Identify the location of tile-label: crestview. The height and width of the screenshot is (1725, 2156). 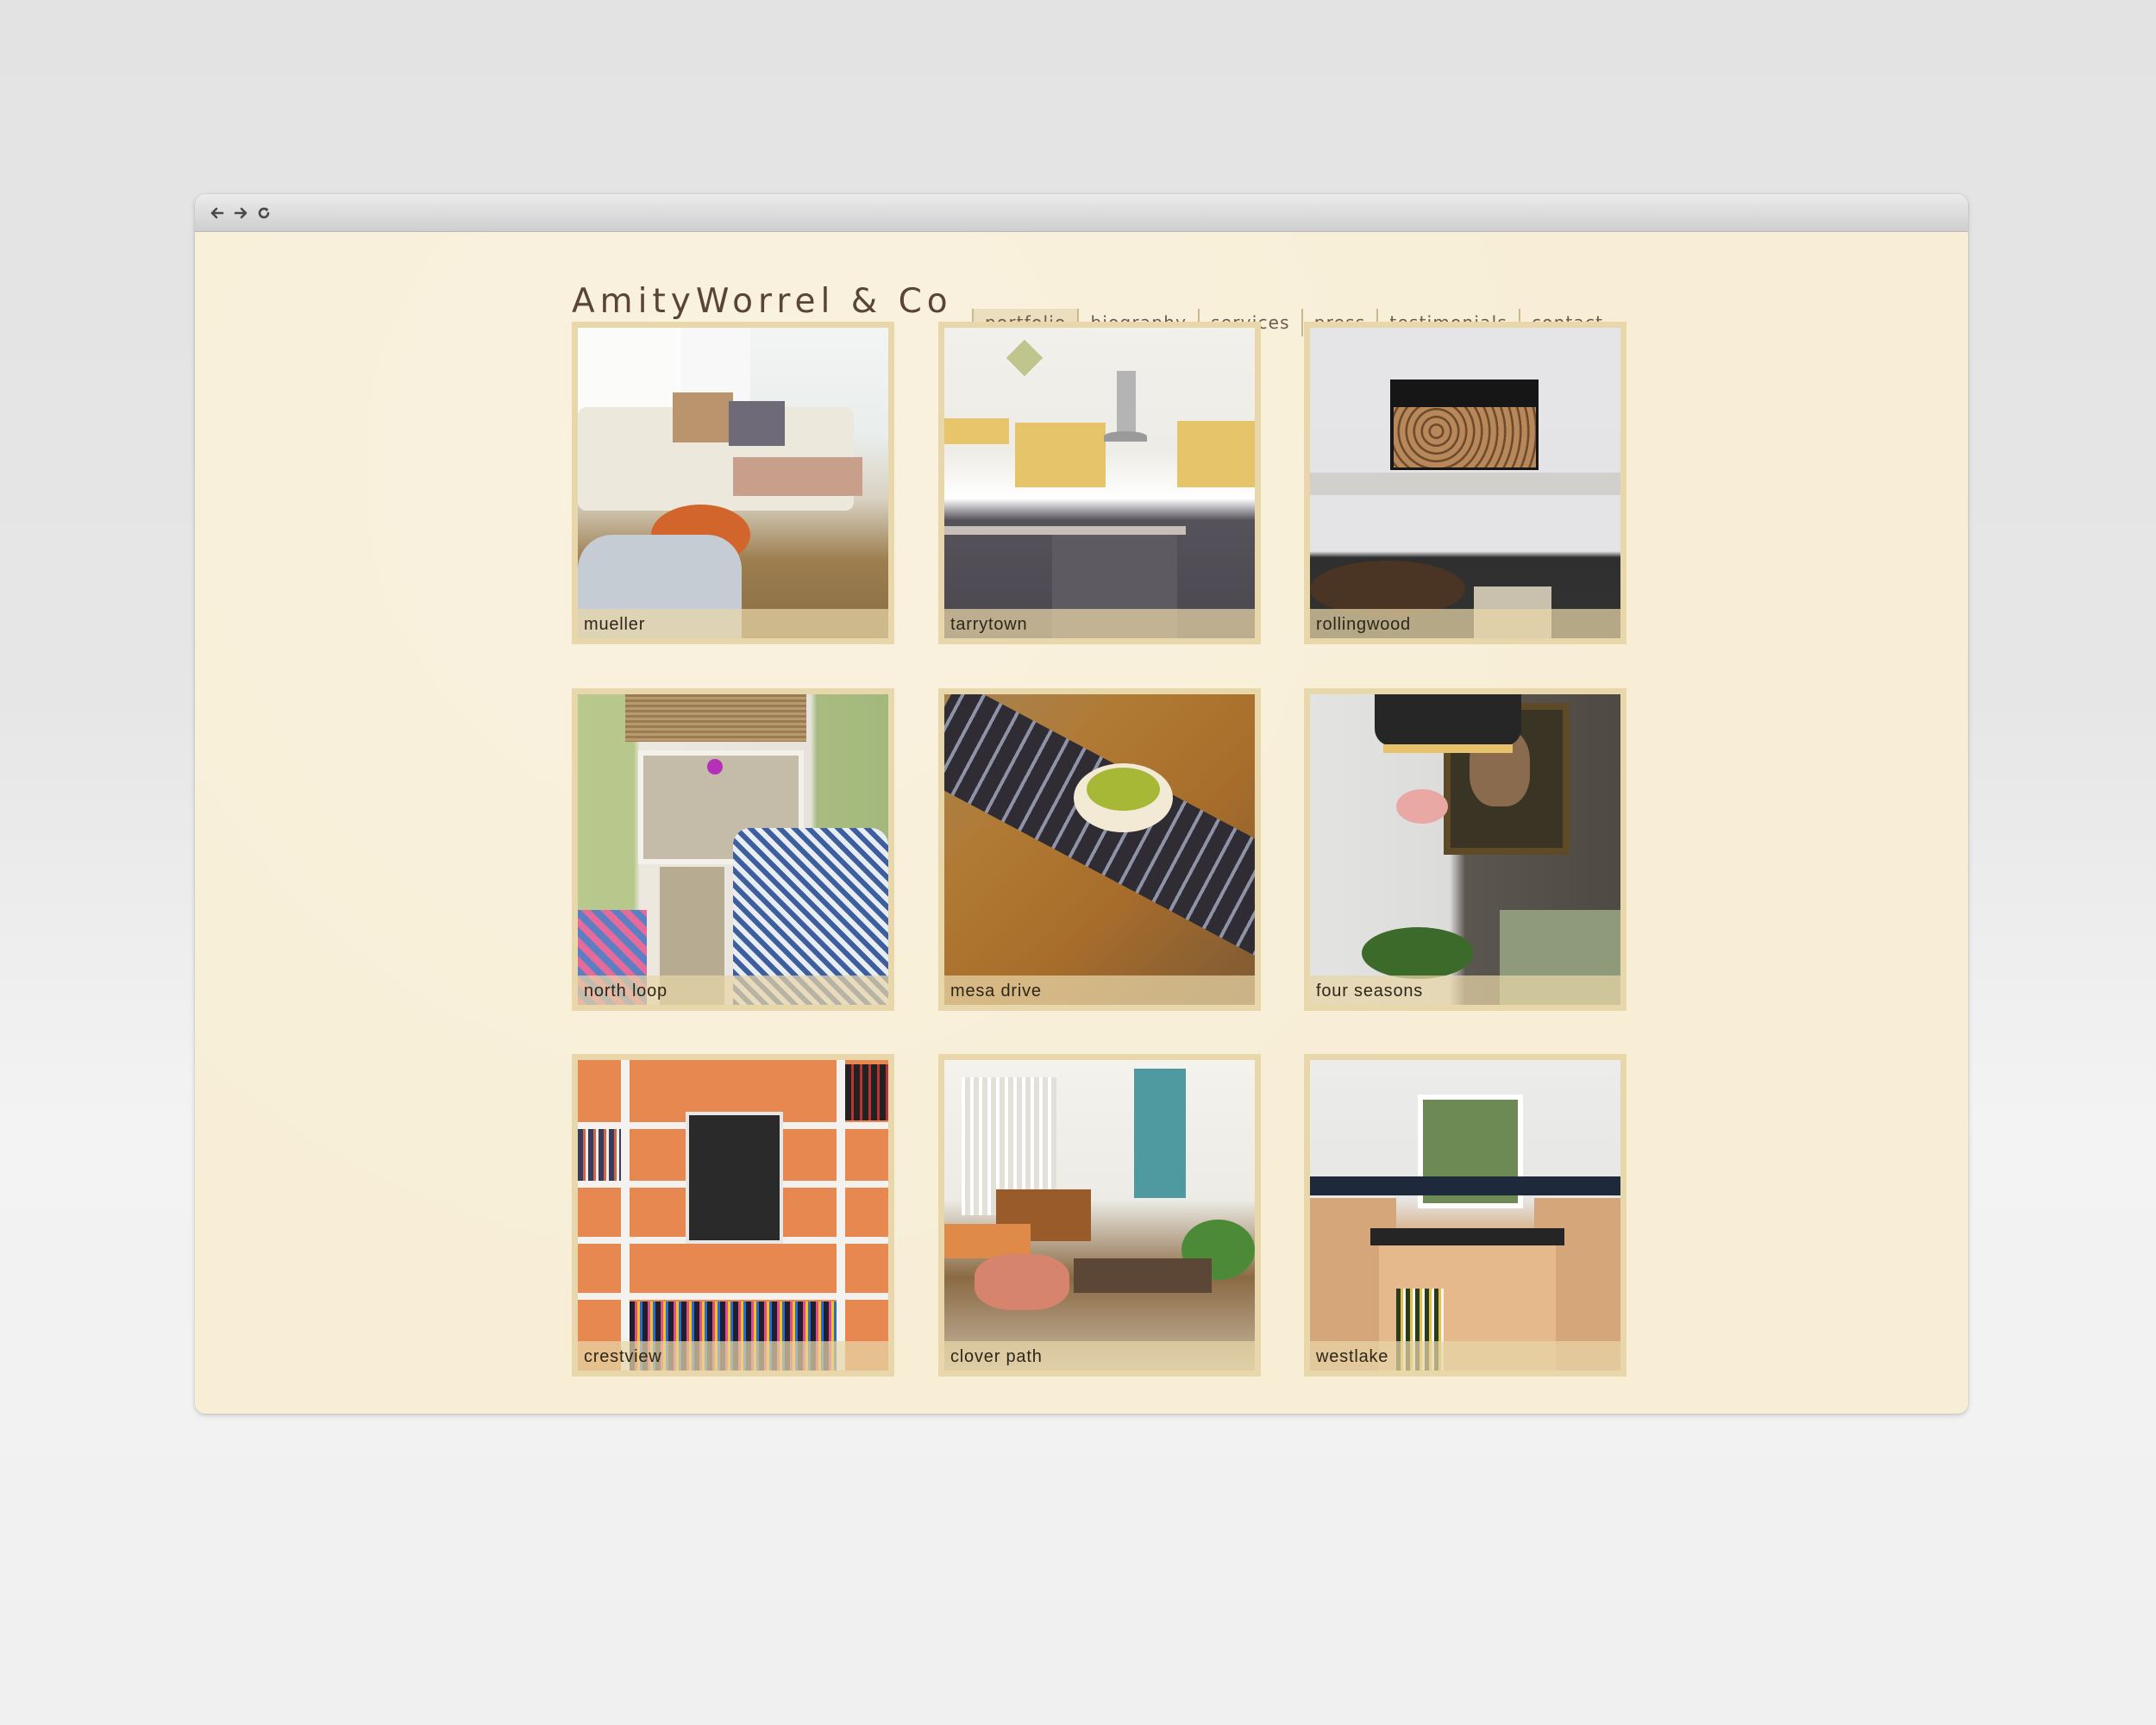
(623, 1356).